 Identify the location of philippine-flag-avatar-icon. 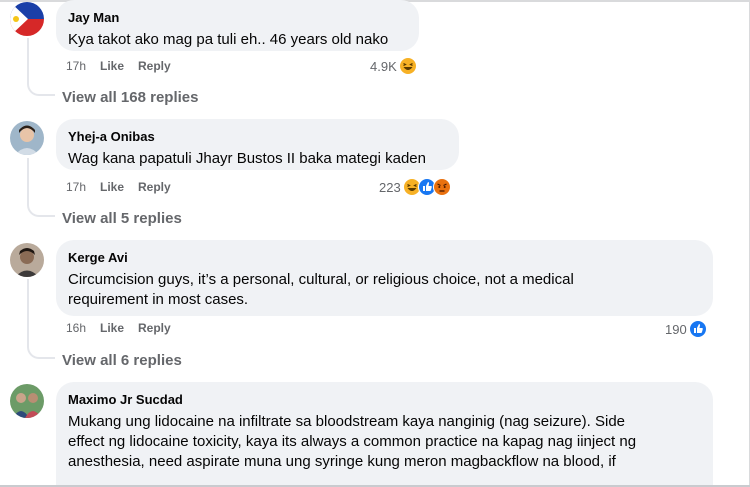
(27, 19).